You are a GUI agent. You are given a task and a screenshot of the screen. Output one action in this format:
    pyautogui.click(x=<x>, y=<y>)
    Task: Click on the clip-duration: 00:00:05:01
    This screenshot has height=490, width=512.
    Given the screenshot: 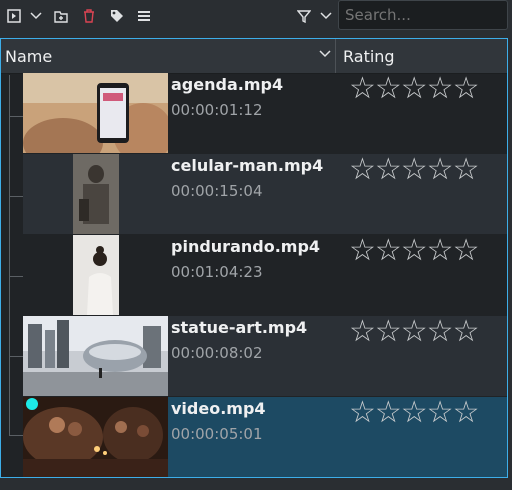 What is the action you would take?
    pyautogui.click(x=217, y=434)
    